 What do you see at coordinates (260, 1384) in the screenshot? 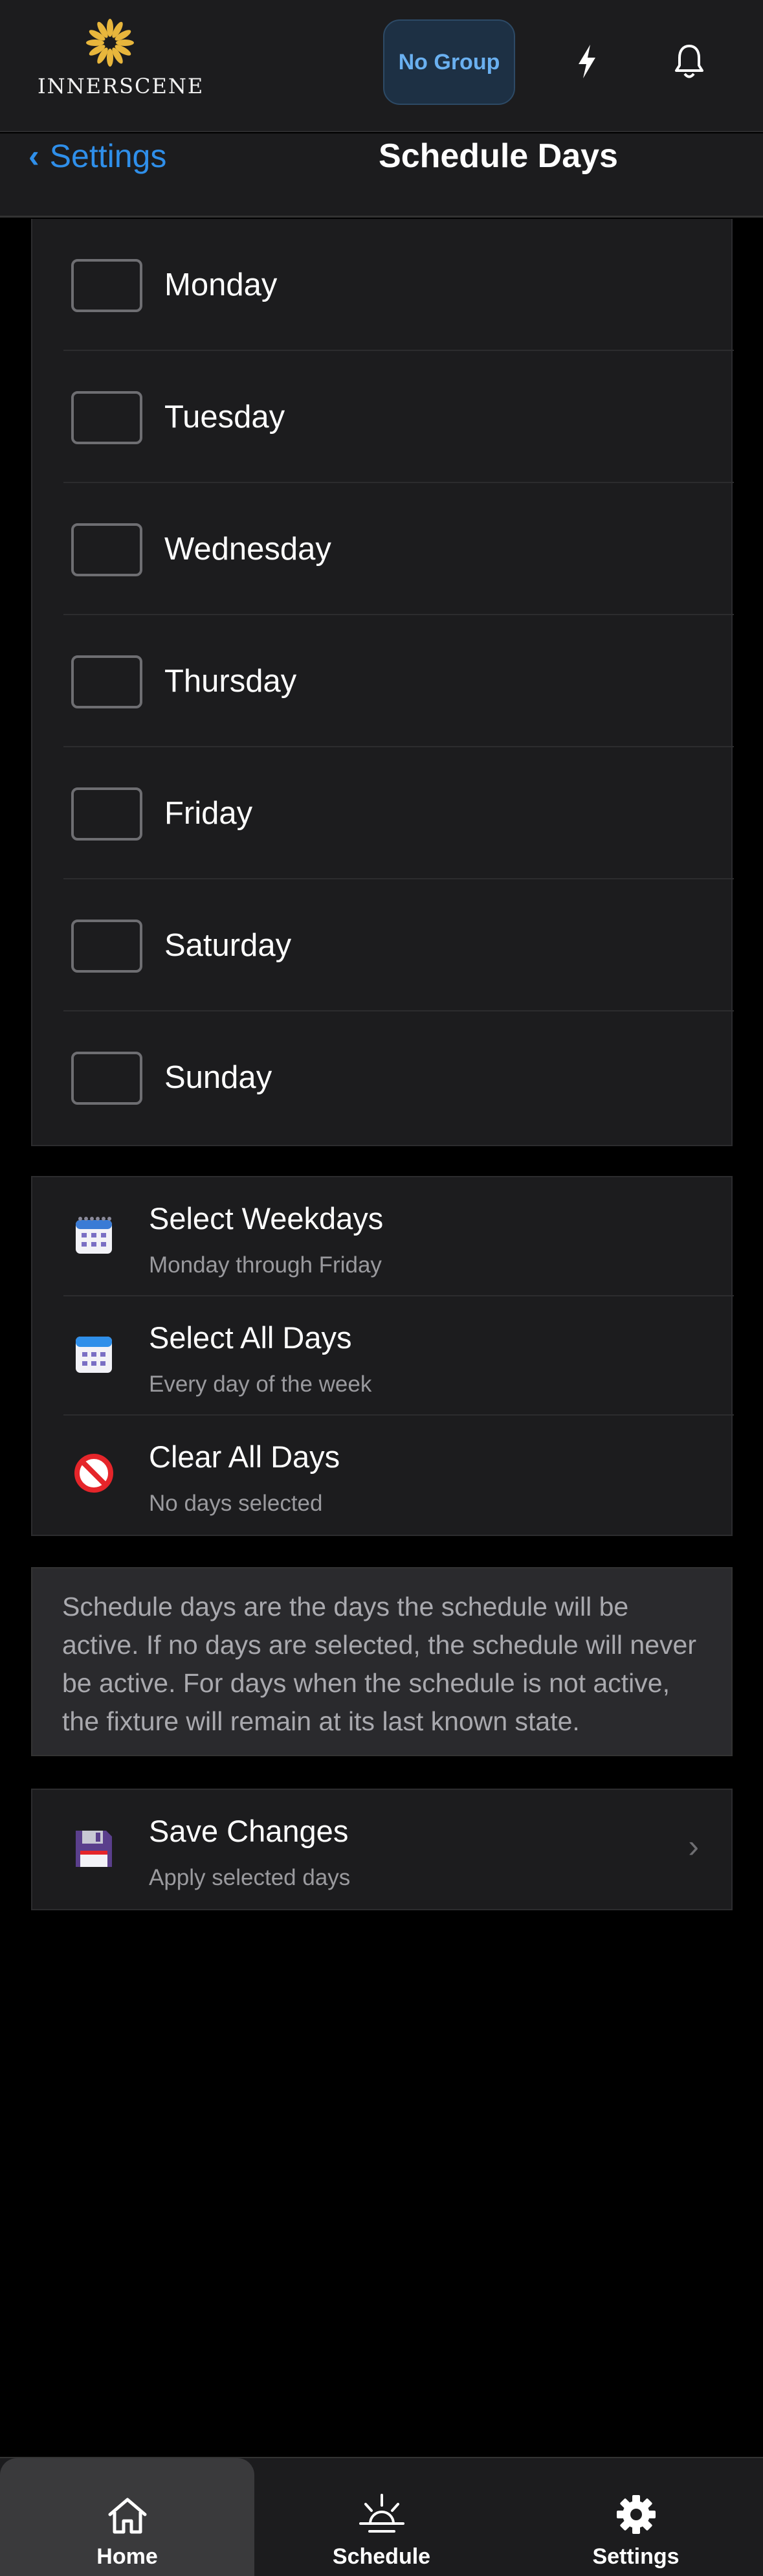
I see `action-subtitle: Every day of the week` at bounding box center [260, 1384].